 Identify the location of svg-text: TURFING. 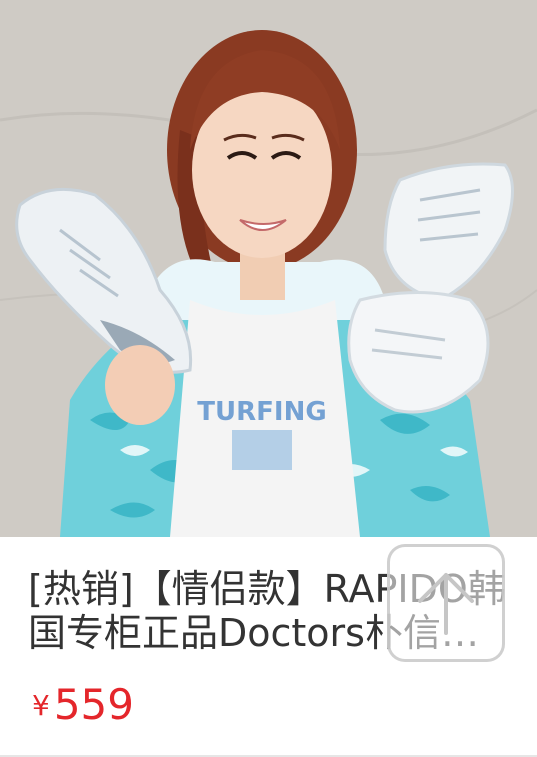
(261, 412).